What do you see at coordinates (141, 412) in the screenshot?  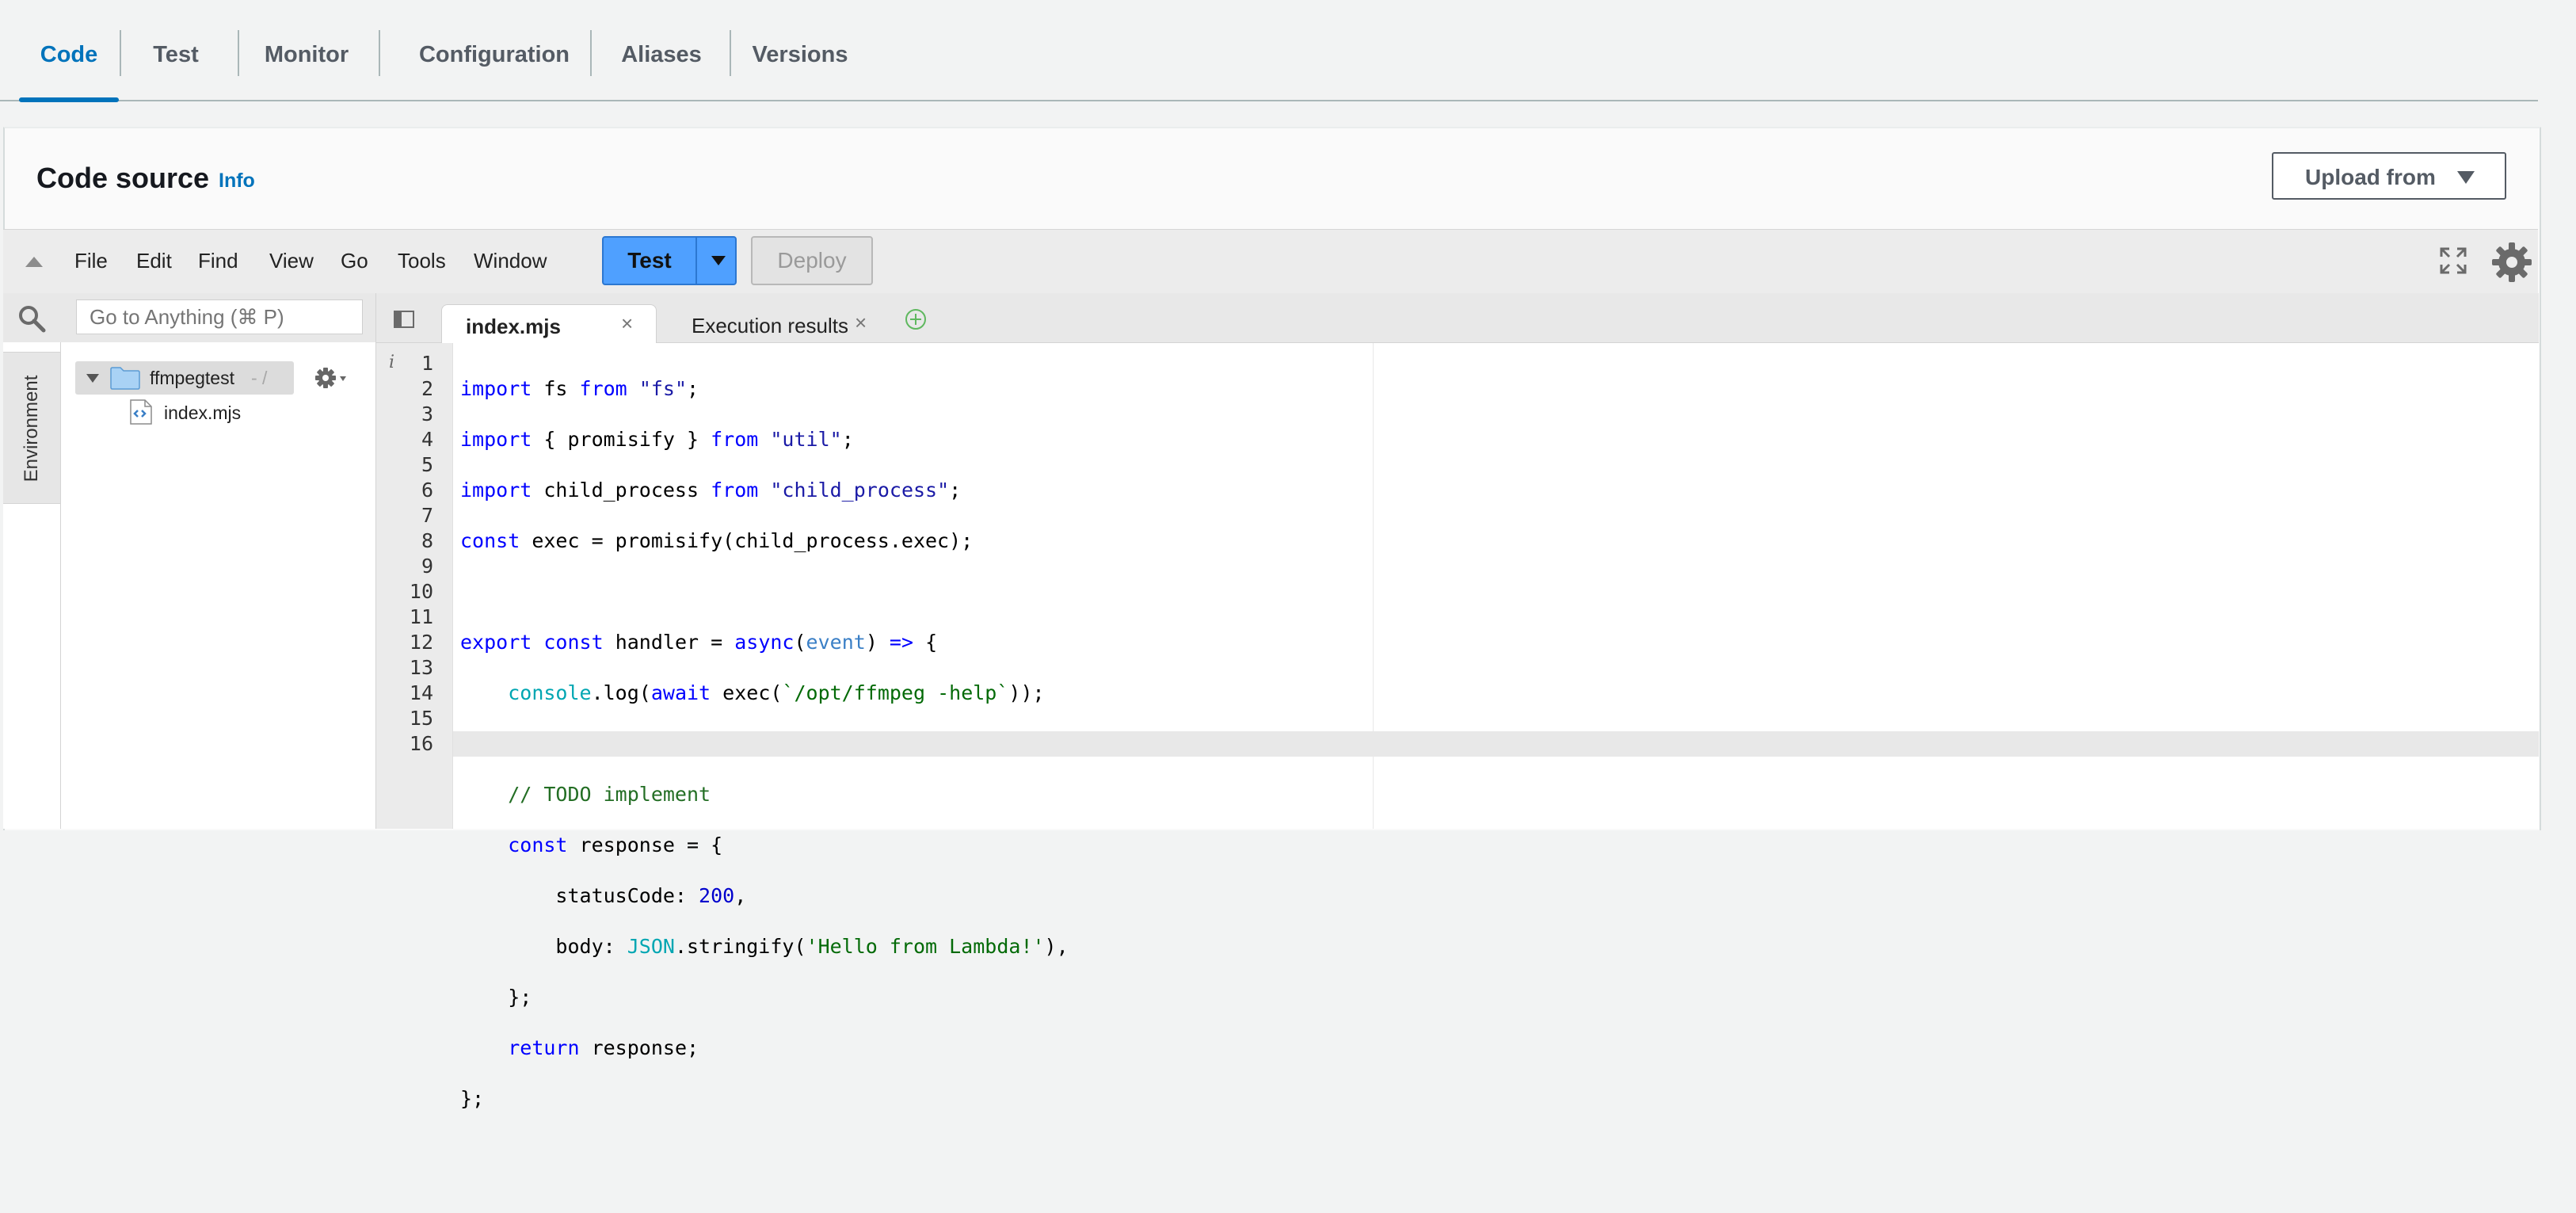 I see `js-file-icon` at bounding box center [141, 412].